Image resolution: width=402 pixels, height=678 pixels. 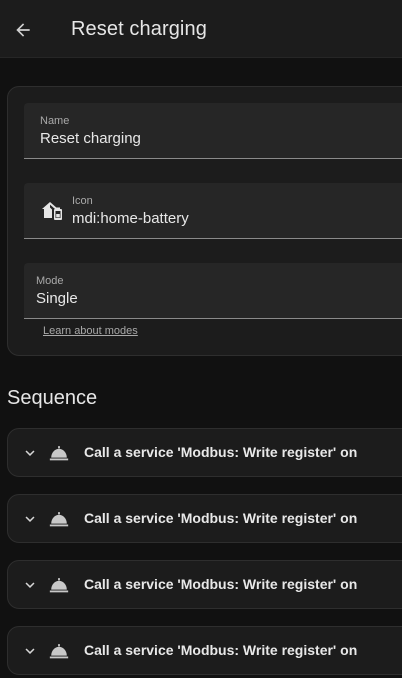 What do you see at coordinates (57, 298) in the screenshot?
I see `mode-field-value: Single` at bounding box center [57, 298].